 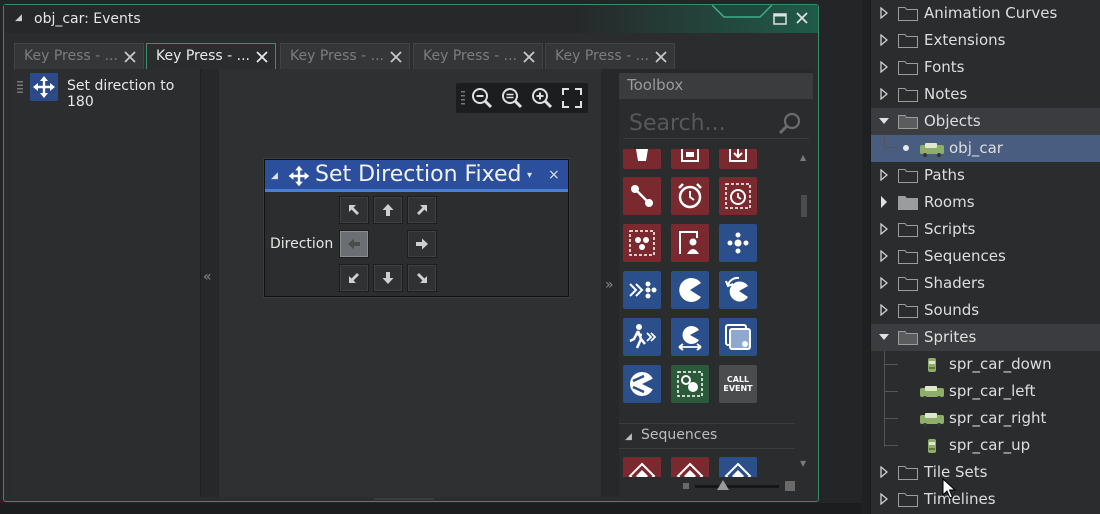 I want to click on tool-rotate, so click(x=738, y=290).